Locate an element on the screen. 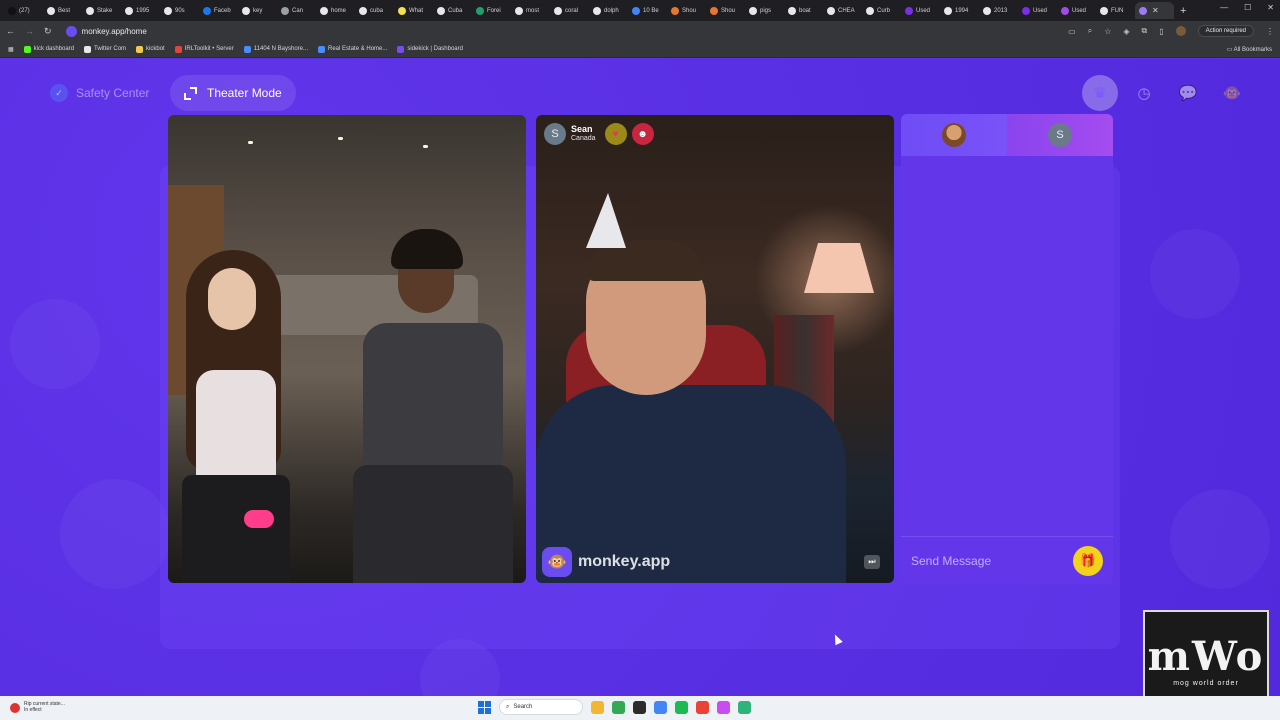  monkey-avatar-icon: 🐵 is located at coordinates (1232, 93).